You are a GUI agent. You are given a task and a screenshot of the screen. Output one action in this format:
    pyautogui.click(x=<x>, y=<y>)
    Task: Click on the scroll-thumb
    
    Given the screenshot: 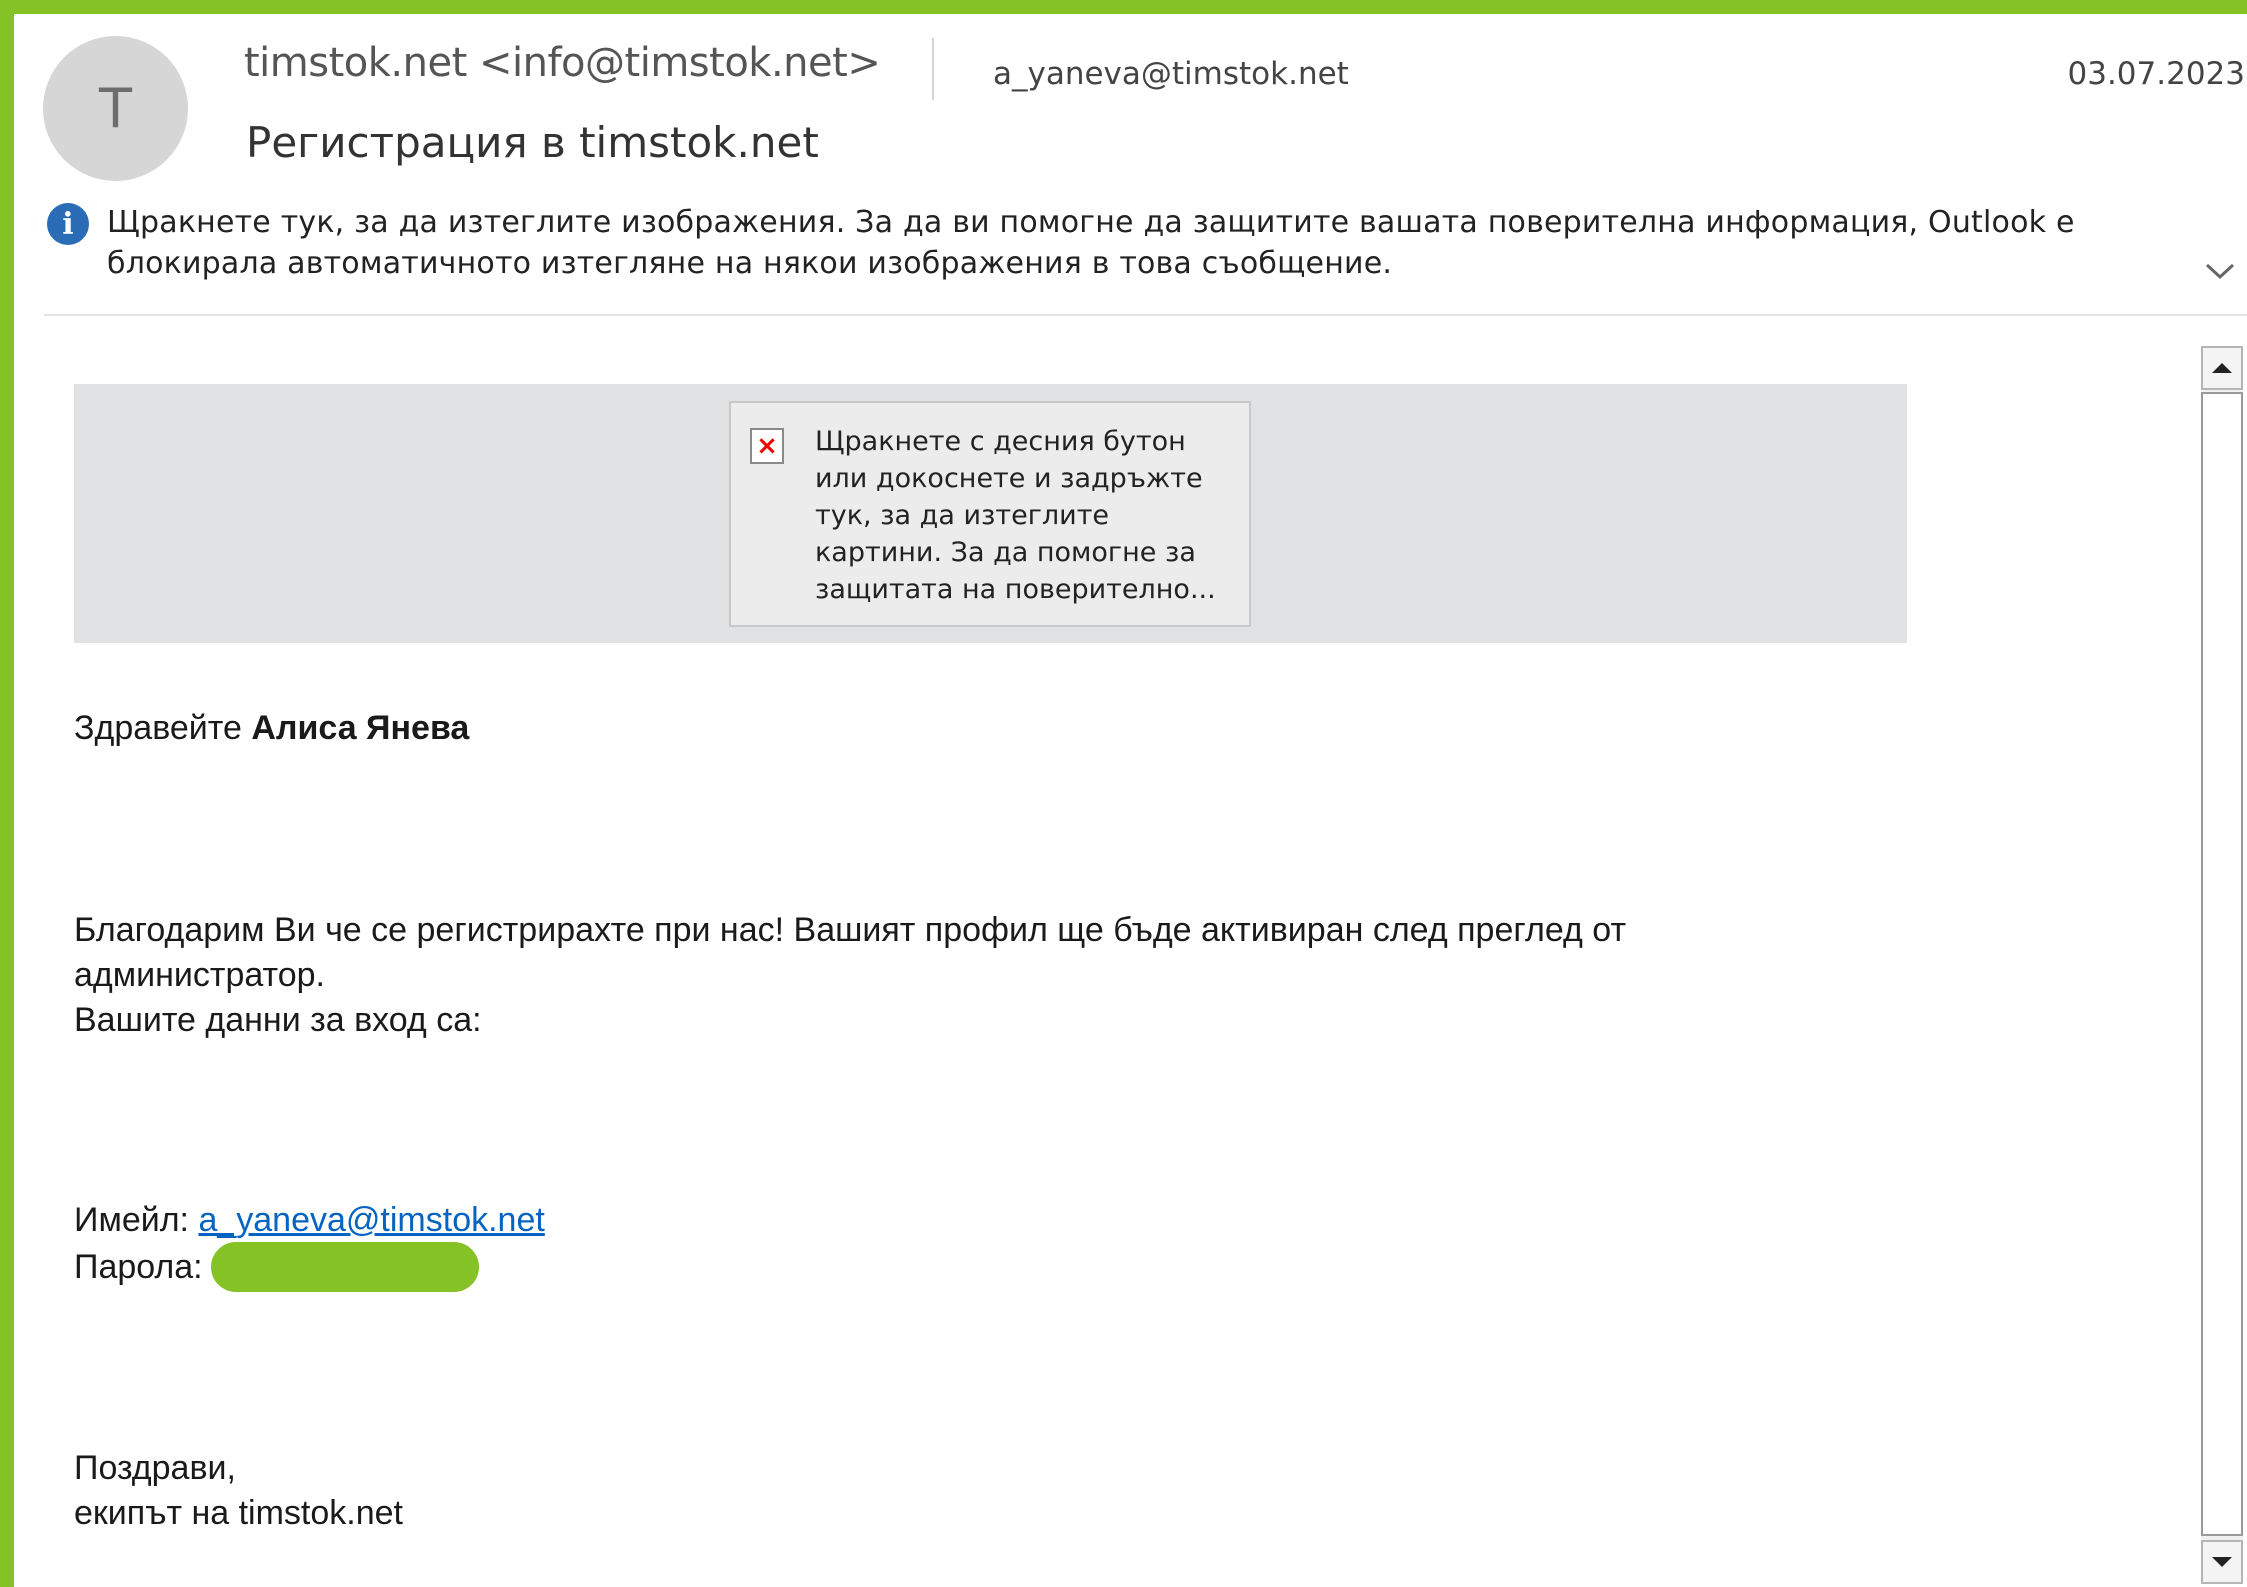 What is the action you would take?
    pyautogui.click(x=2222, y=964)
    